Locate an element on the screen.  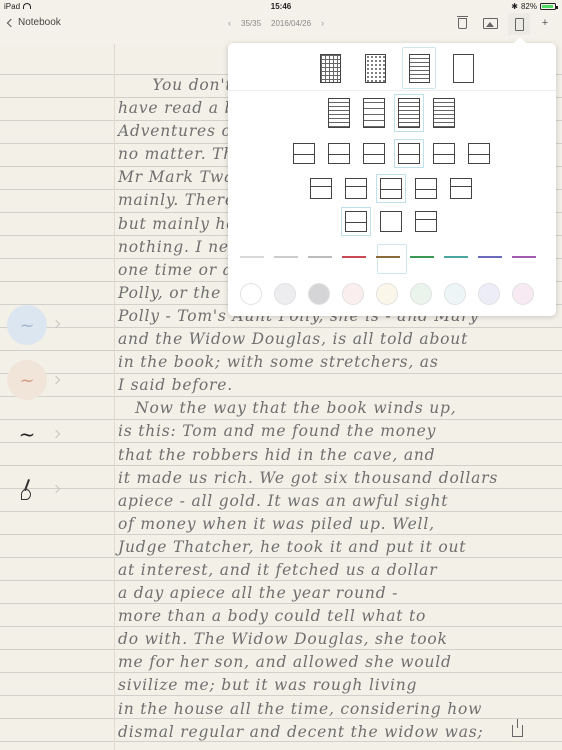
page-icon is located at coordinates (519, 24).